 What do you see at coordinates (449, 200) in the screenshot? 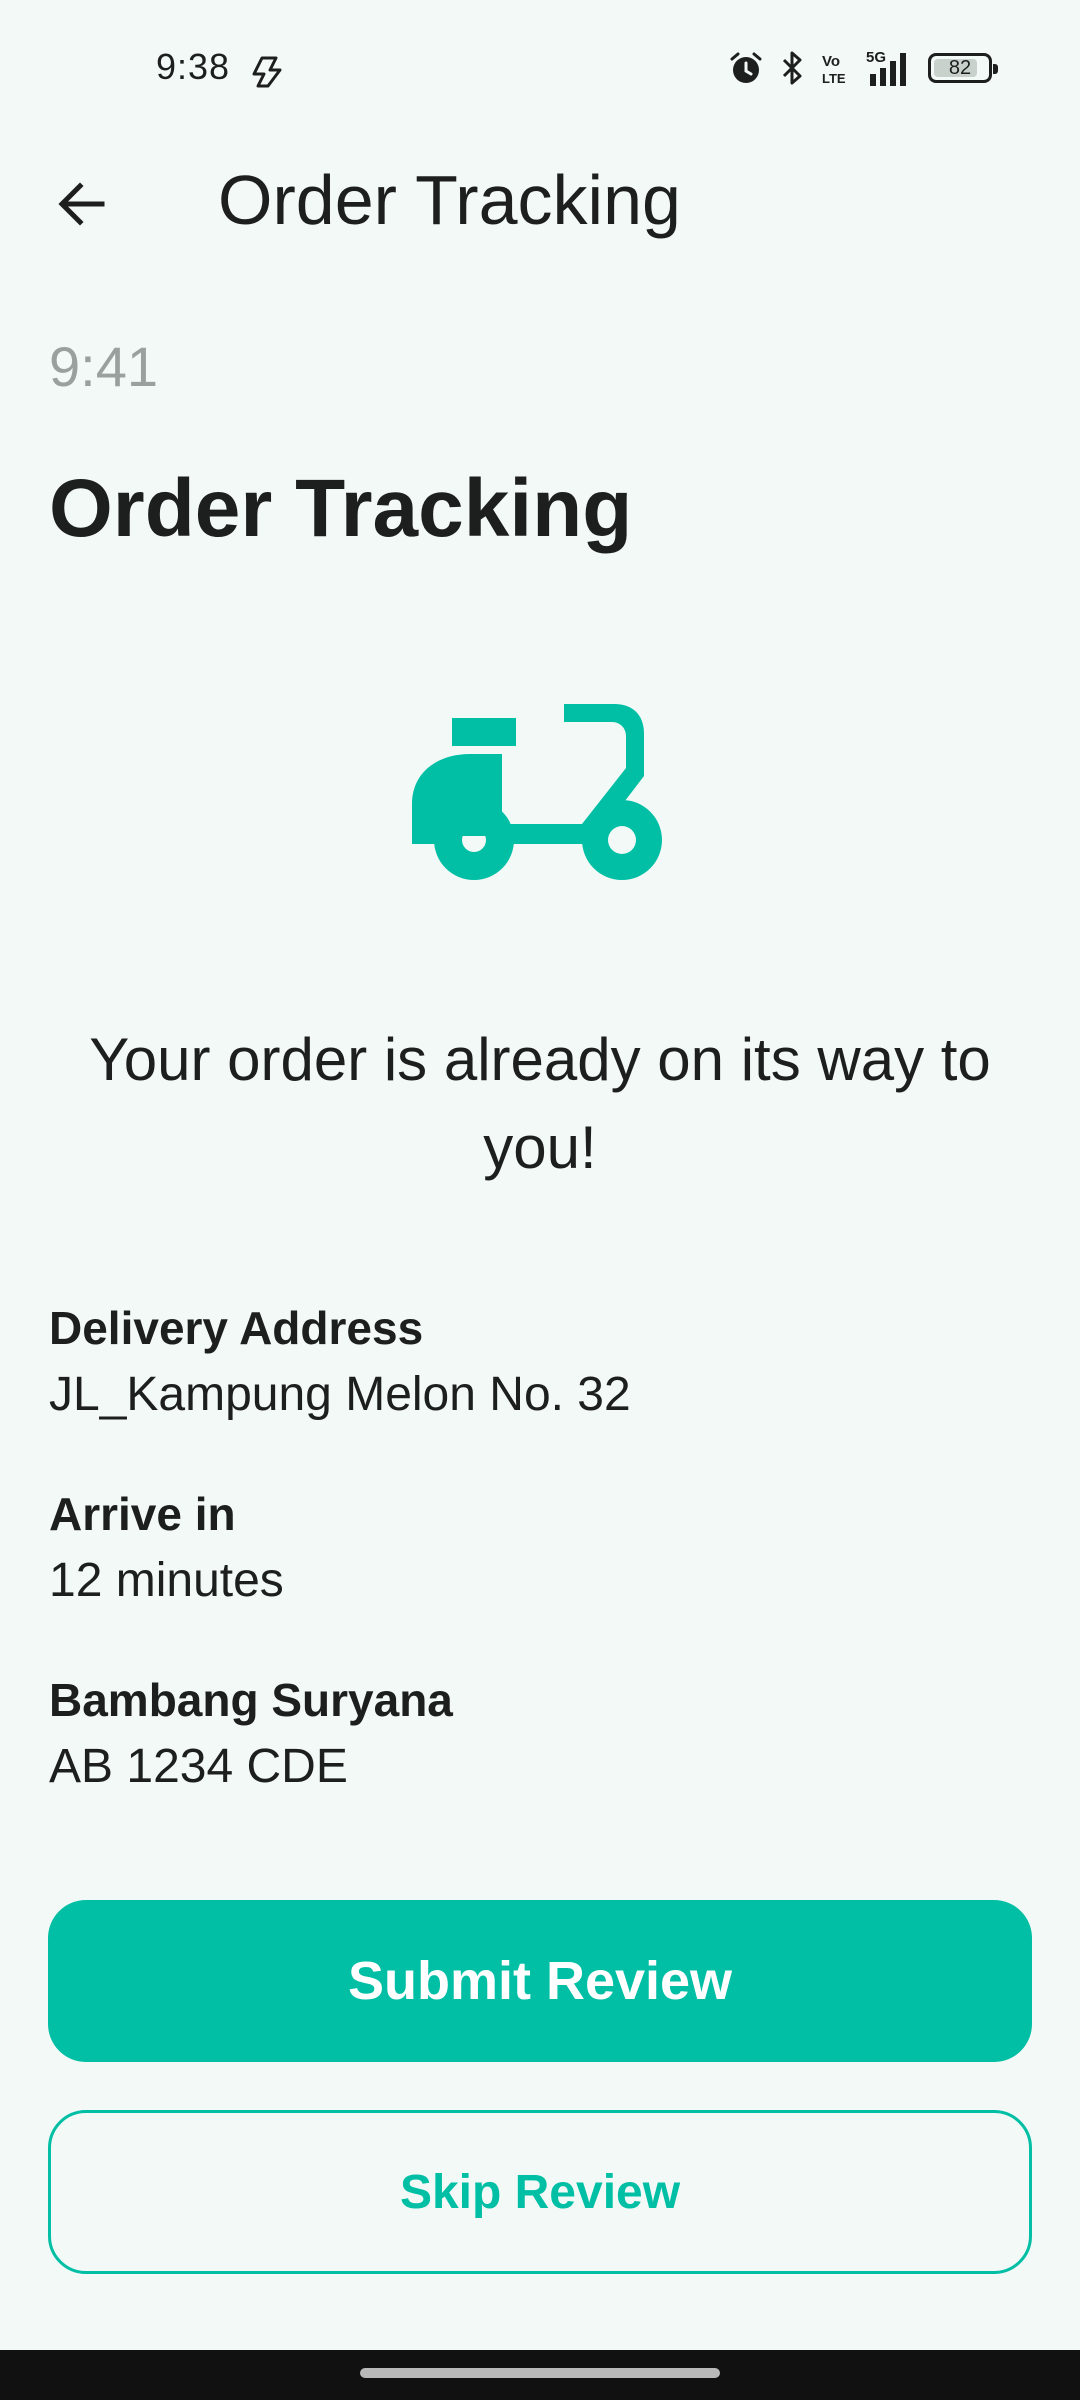
I see `app-bar-title: Order Tracking` at bounding box center [449, 200].